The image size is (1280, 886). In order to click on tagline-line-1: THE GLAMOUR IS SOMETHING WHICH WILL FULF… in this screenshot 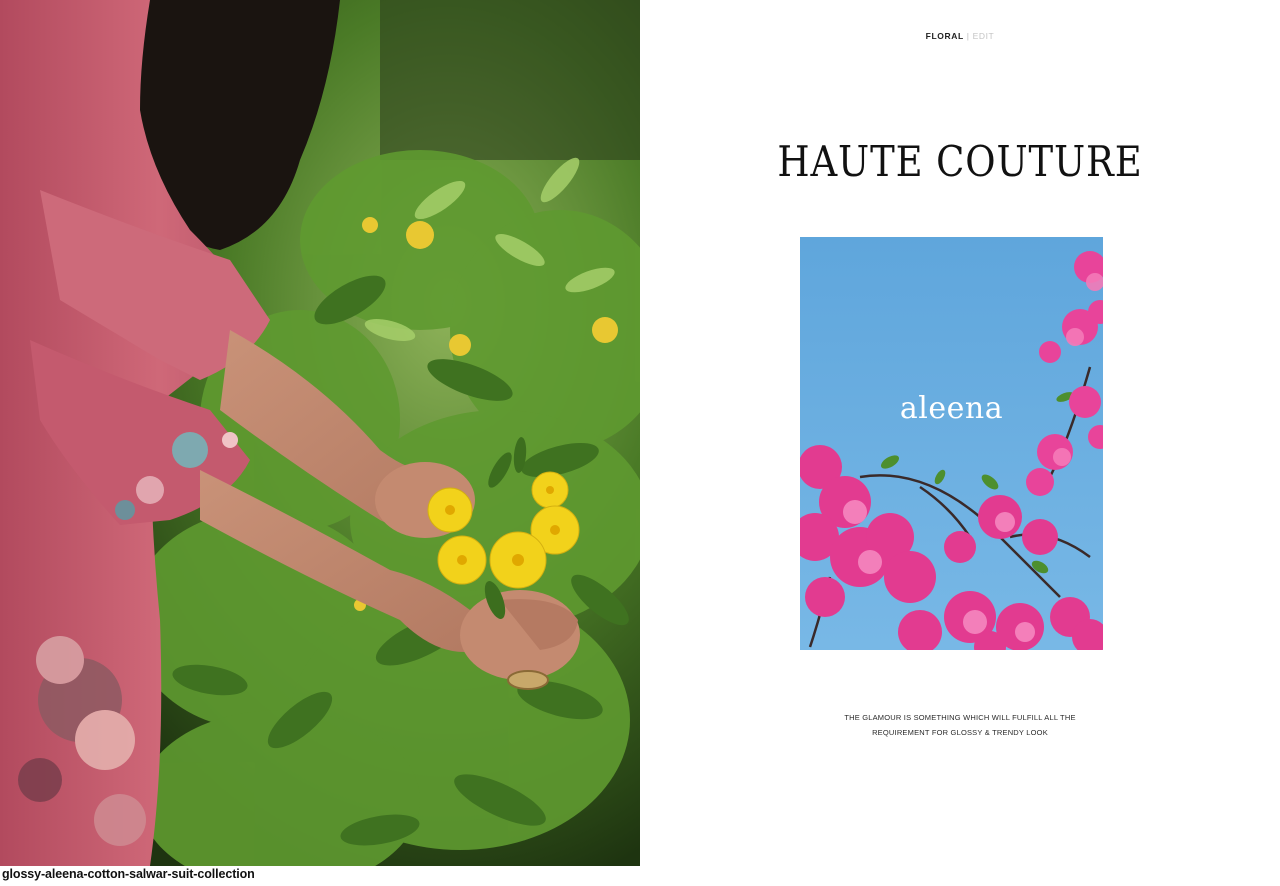, I will do `click(960, 717)`.